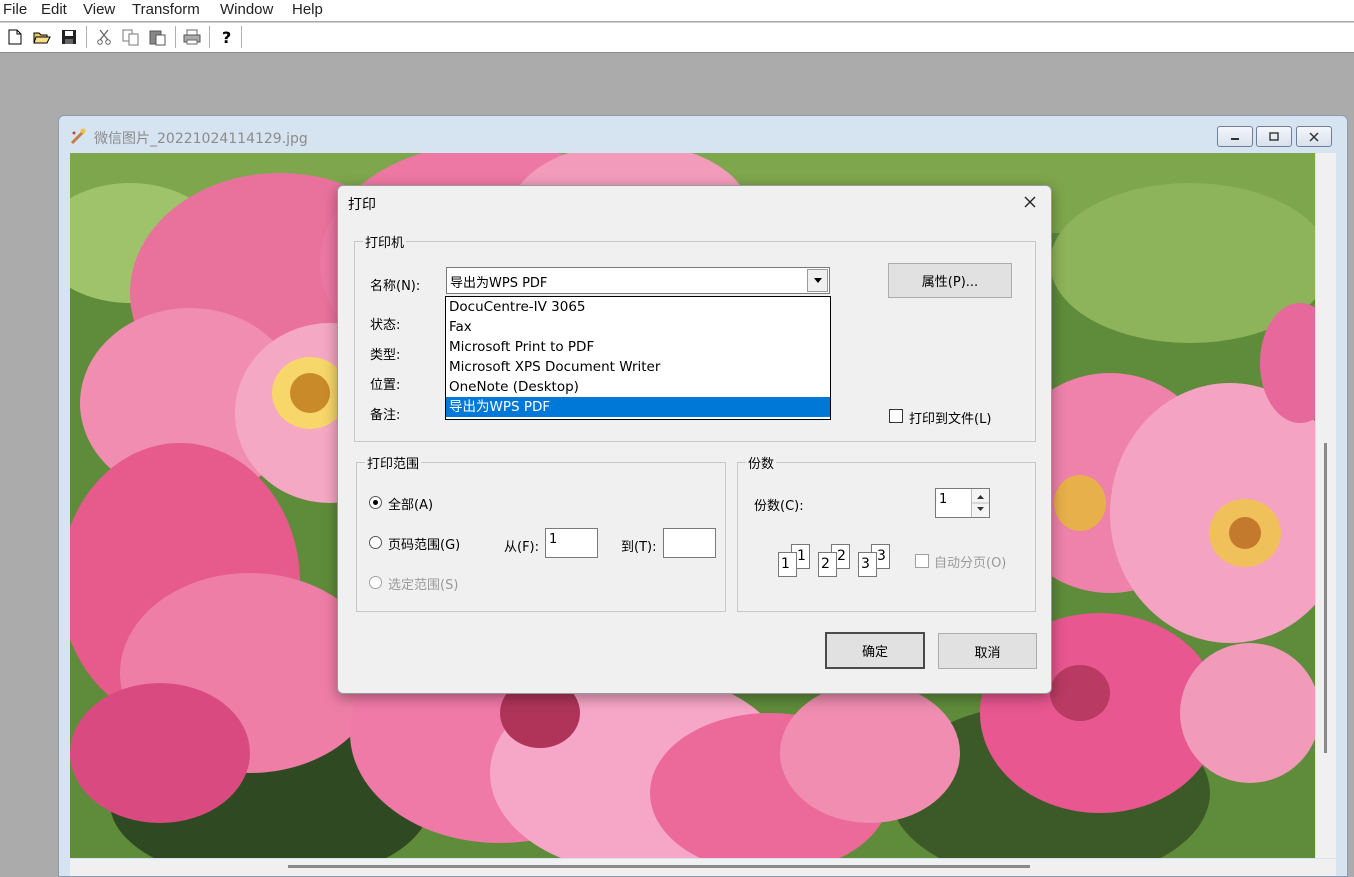 This screenshot has width=1354, height=877. I want to click on cancel-button: 取消, so click(987, 651).